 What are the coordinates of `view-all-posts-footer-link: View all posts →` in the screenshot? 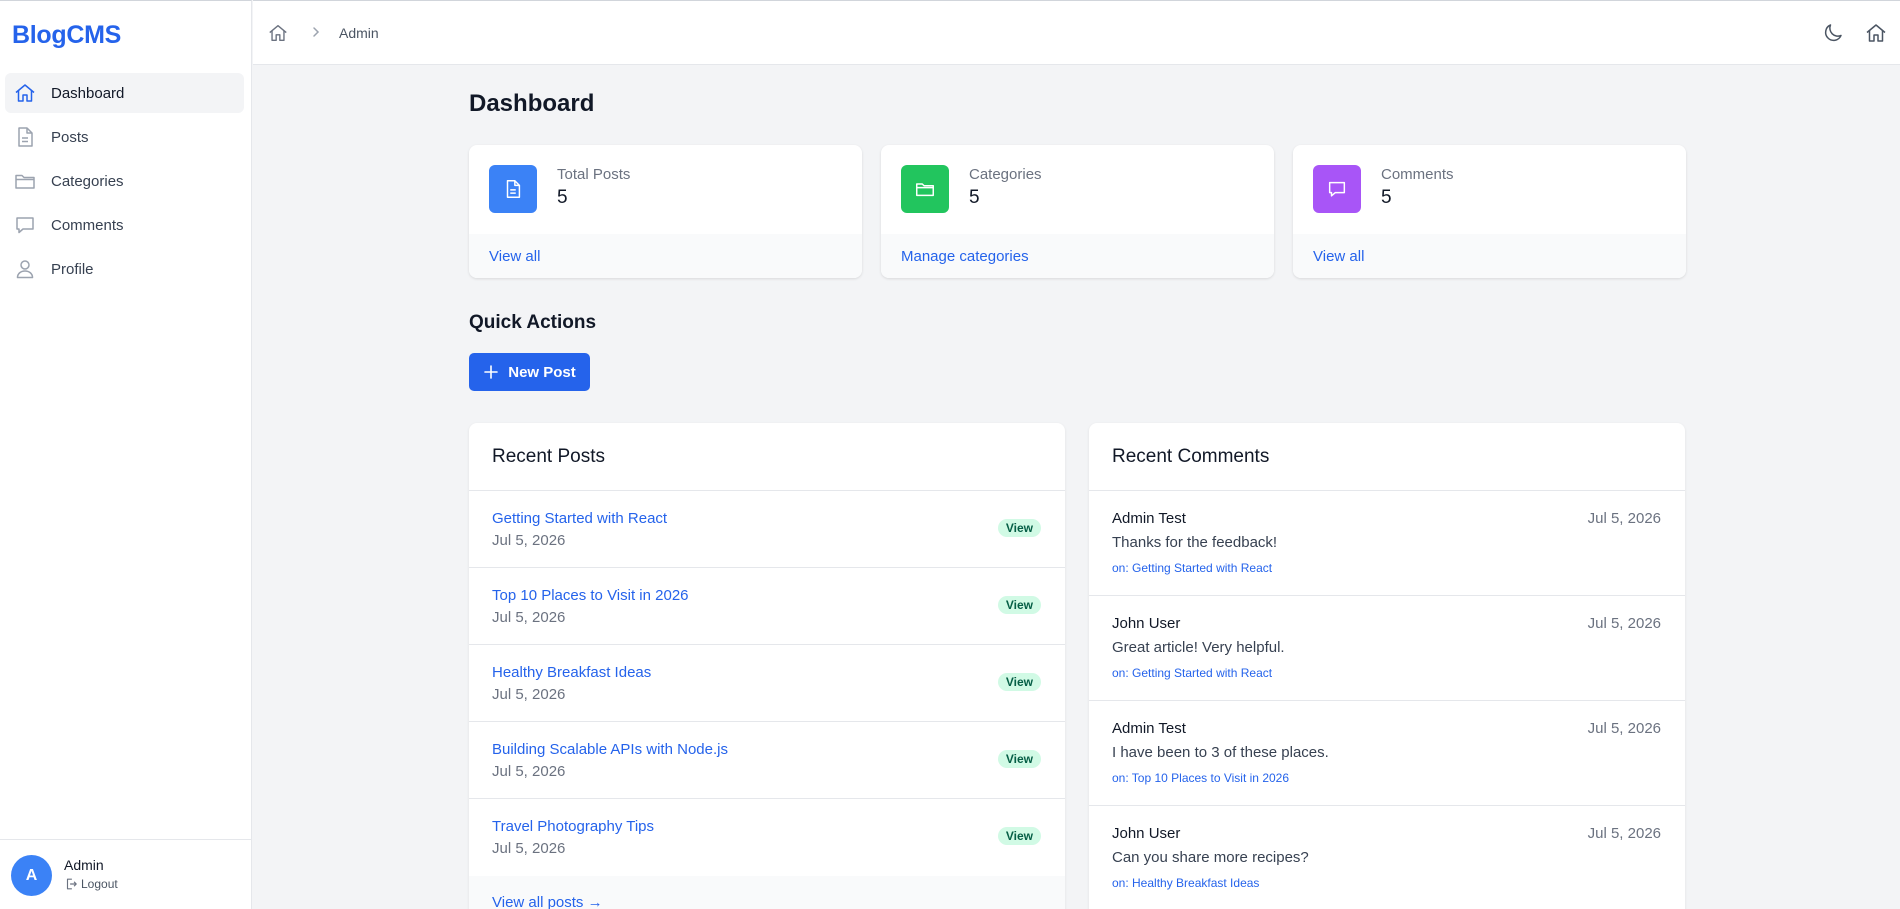 It's located at (547, 901).